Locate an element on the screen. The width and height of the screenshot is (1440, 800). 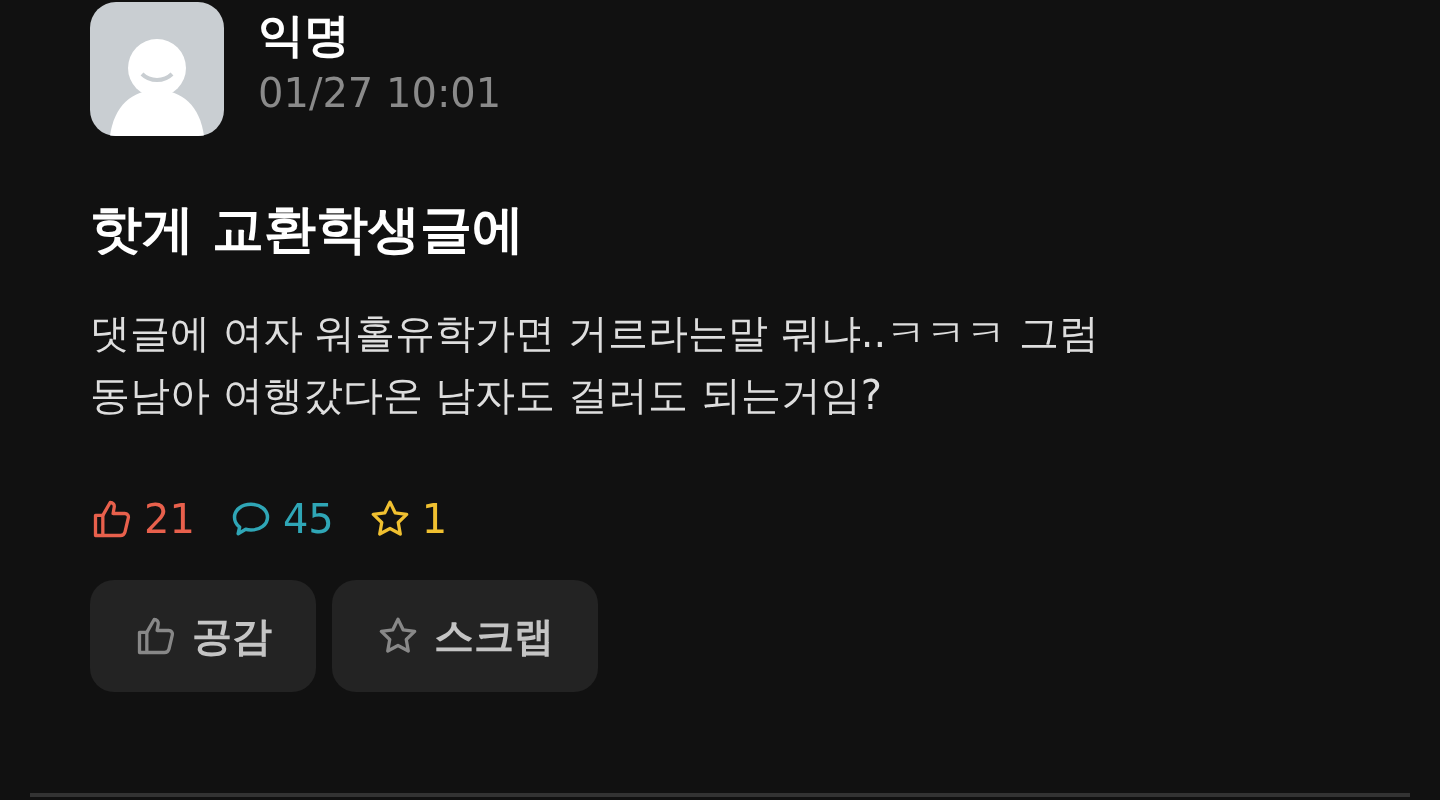
post-body: 댓글에 여자 워홀유학가면 거르라는말 뭐냐..ㅋㅋㅋ 그럼 동남아 여행갔다온 남자도 걸러도 되는거임? is located at coordinates (595, 365).